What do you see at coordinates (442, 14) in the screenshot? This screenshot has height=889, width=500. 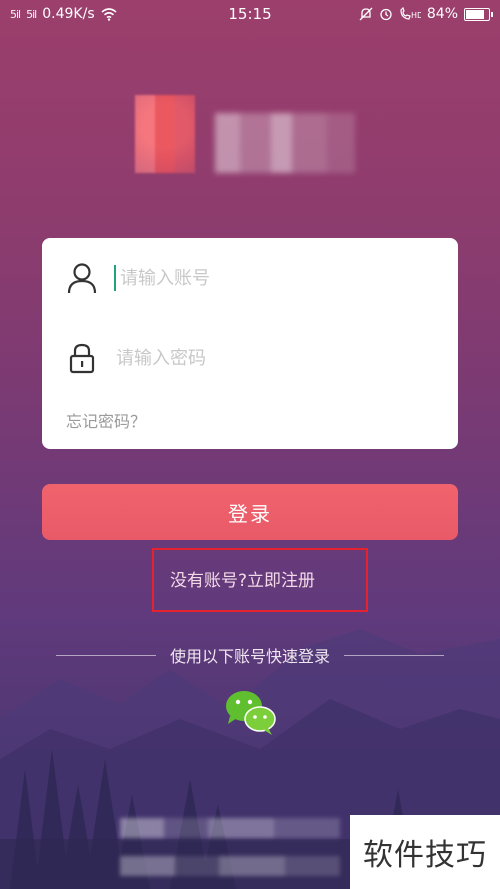 I see `battery-percent: 84%` at bounding box center [442, 14].